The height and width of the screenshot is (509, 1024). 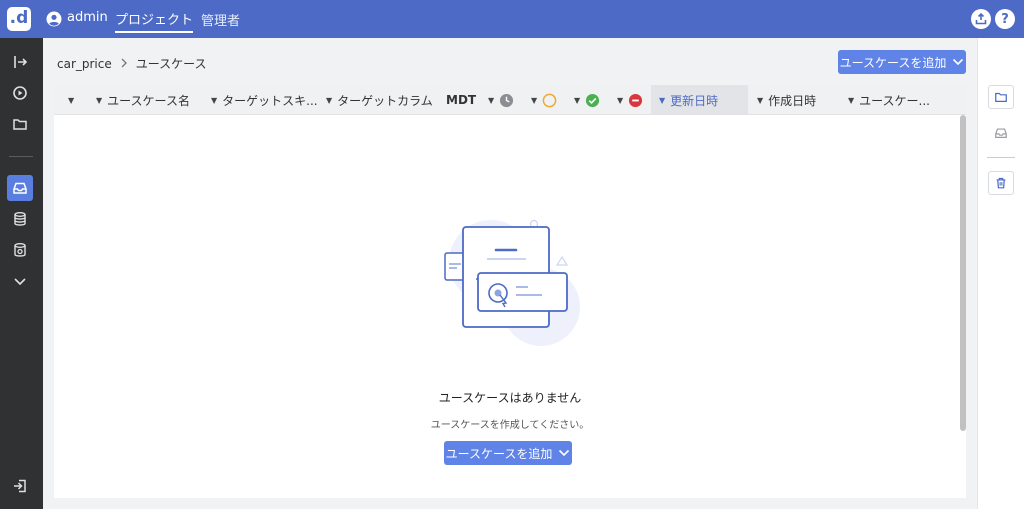 I want to click on empty-state-illustration, so click(x=512, y=282).